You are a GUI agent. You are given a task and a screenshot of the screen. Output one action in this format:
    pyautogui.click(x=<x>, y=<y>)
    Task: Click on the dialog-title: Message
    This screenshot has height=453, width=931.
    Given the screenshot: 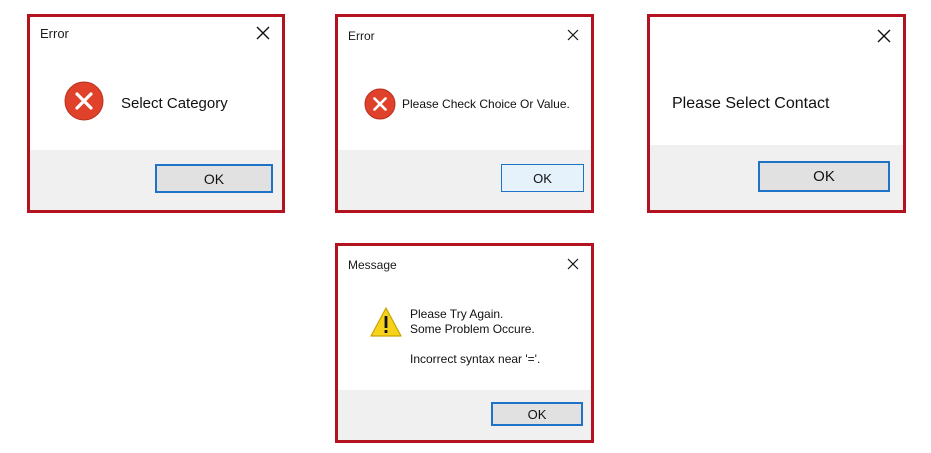 What is the action you would take?
    pyautogui.click(x=372, y=265)
    